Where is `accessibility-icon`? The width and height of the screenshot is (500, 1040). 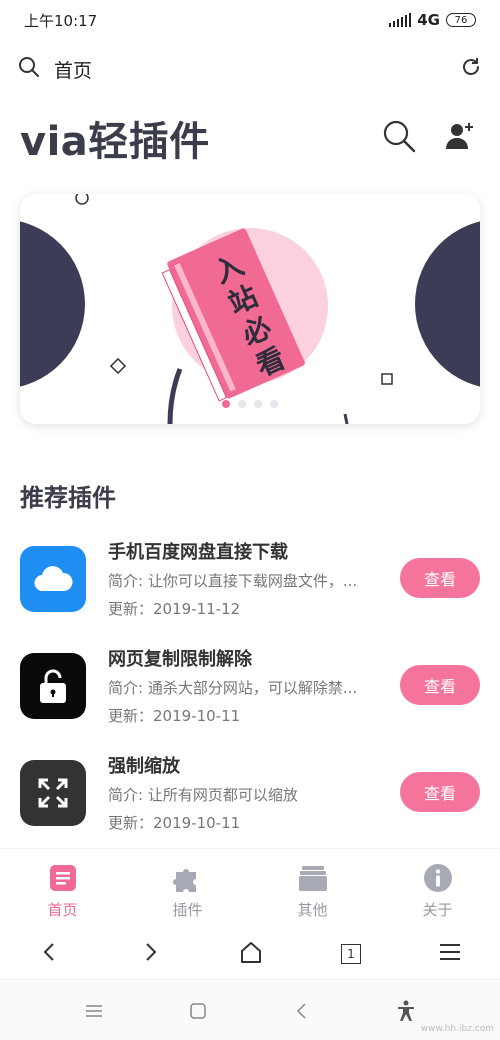 accessibility-icon is located at coordinates (406, 1011).